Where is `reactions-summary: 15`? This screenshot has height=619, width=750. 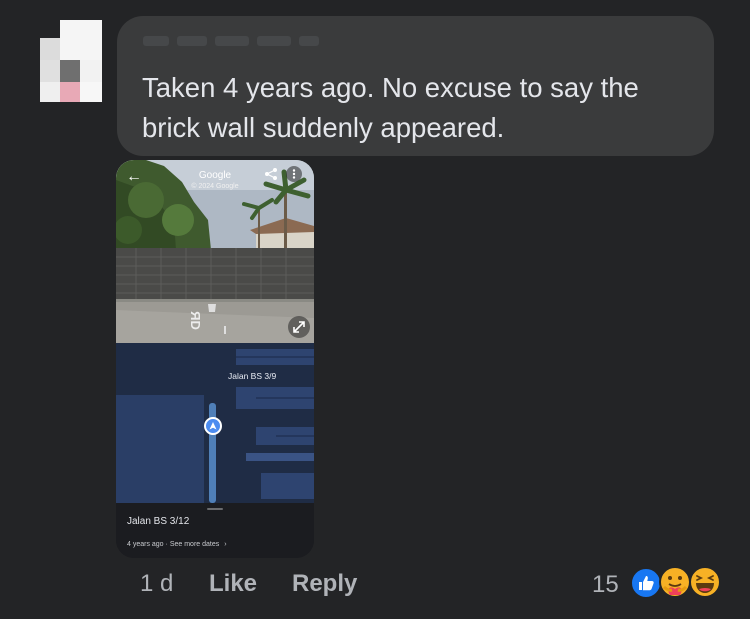 reactions-summary: 15 is located at coordinates (662, 585).